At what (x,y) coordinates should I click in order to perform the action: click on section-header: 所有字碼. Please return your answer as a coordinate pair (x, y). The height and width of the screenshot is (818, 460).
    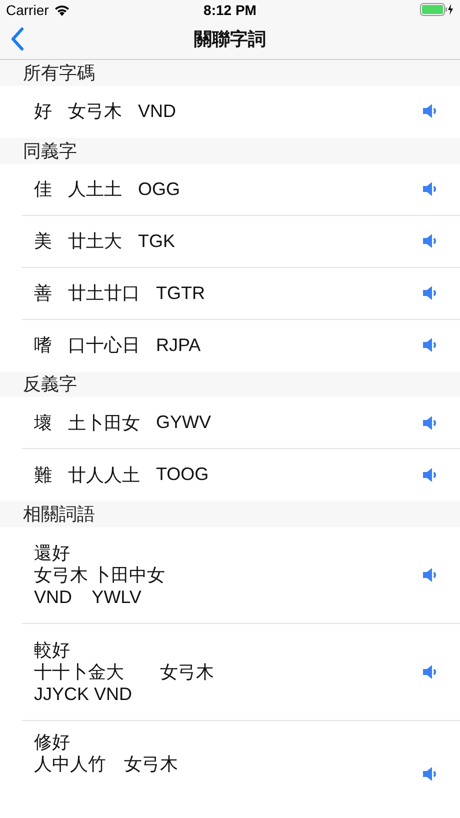
    Looking at the image, I should click on (59, 74).